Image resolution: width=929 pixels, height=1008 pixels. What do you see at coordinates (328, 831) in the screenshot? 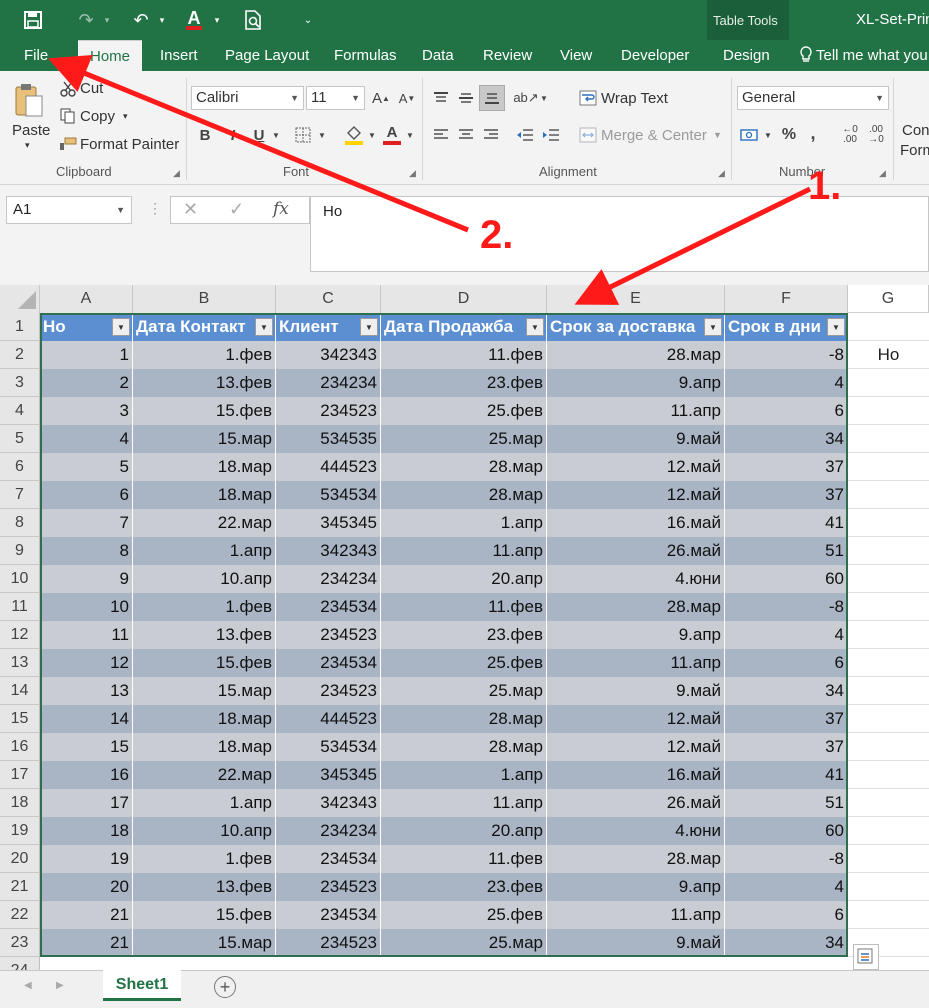
I see `table-cell-client: 234234` at bounding box center [328, 831].